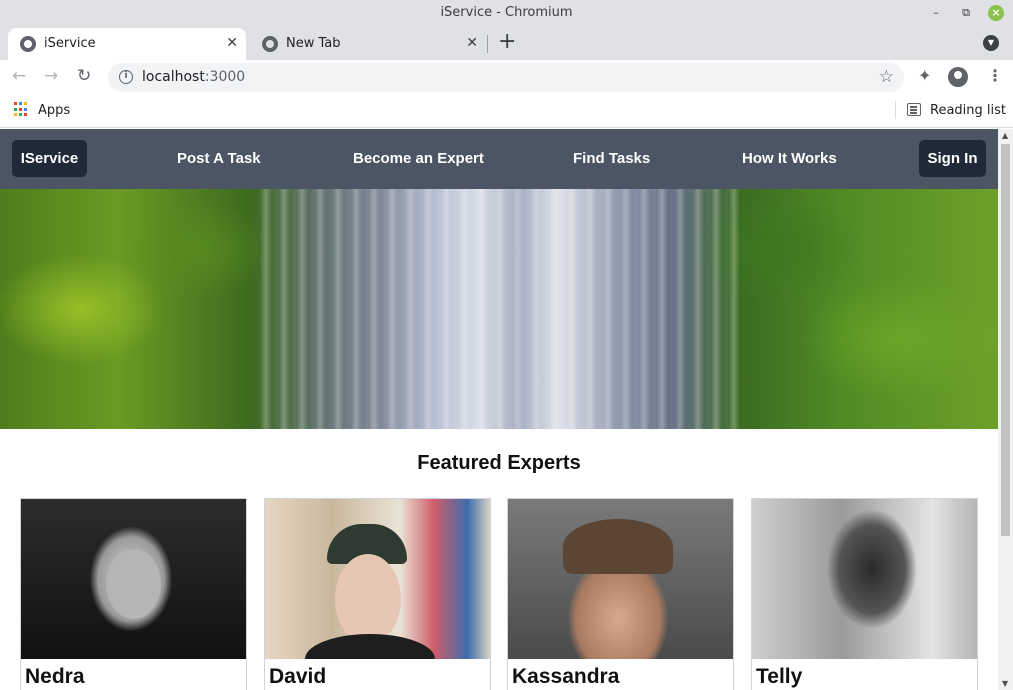 The image size is (1013, 690). Describe the element at coordinates (54, 110) in the screenshot. I see `apps-bookmark: Apps` at that location.